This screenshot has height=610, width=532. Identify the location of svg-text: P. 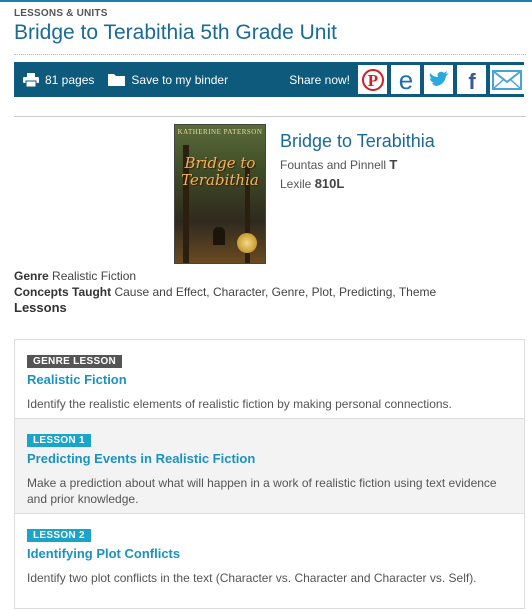
(372, 80).